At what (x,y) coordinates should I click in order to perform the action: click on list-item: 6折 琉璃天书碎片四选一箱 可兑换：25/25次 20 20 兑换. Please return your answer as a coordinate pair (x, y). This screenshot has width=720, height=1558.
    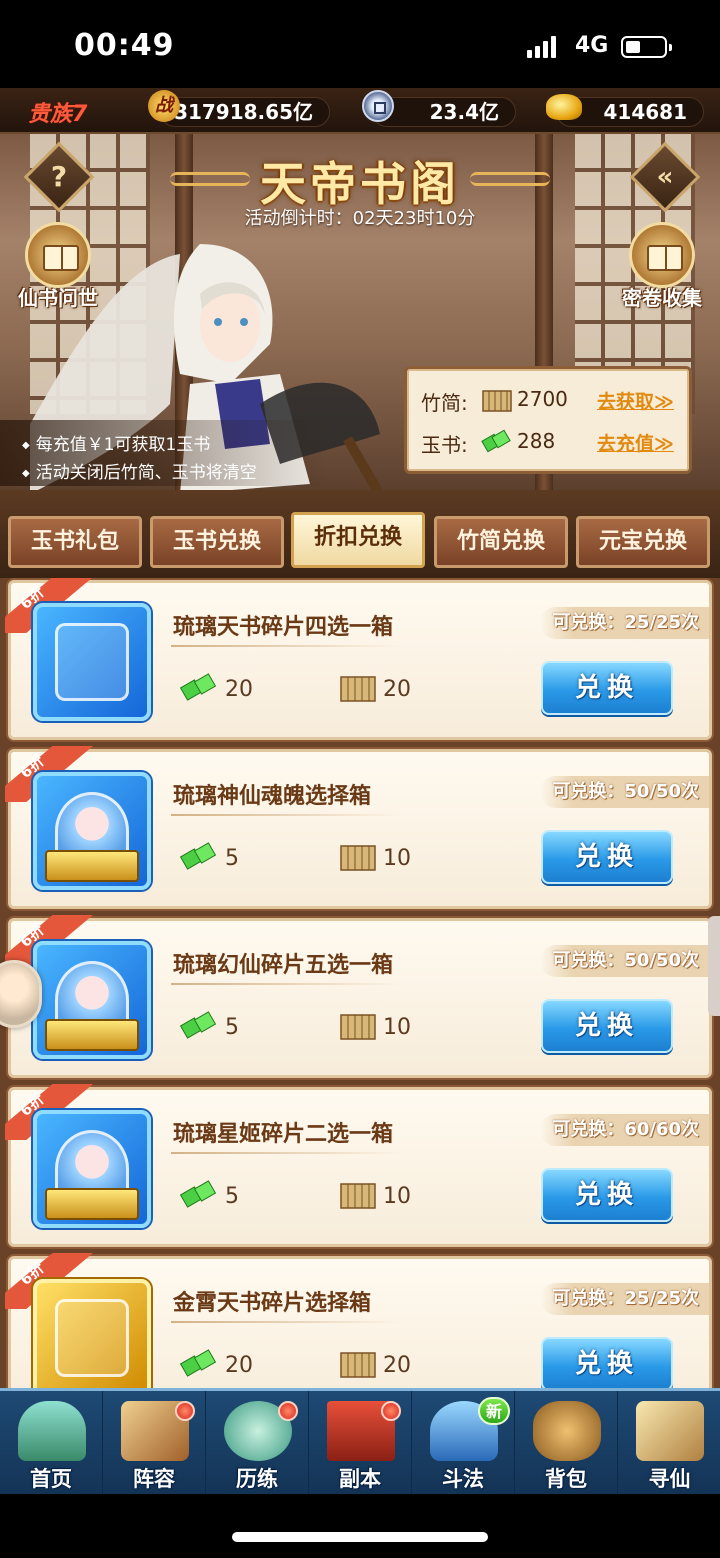
    Looking at the image, I should click on (360, 660).